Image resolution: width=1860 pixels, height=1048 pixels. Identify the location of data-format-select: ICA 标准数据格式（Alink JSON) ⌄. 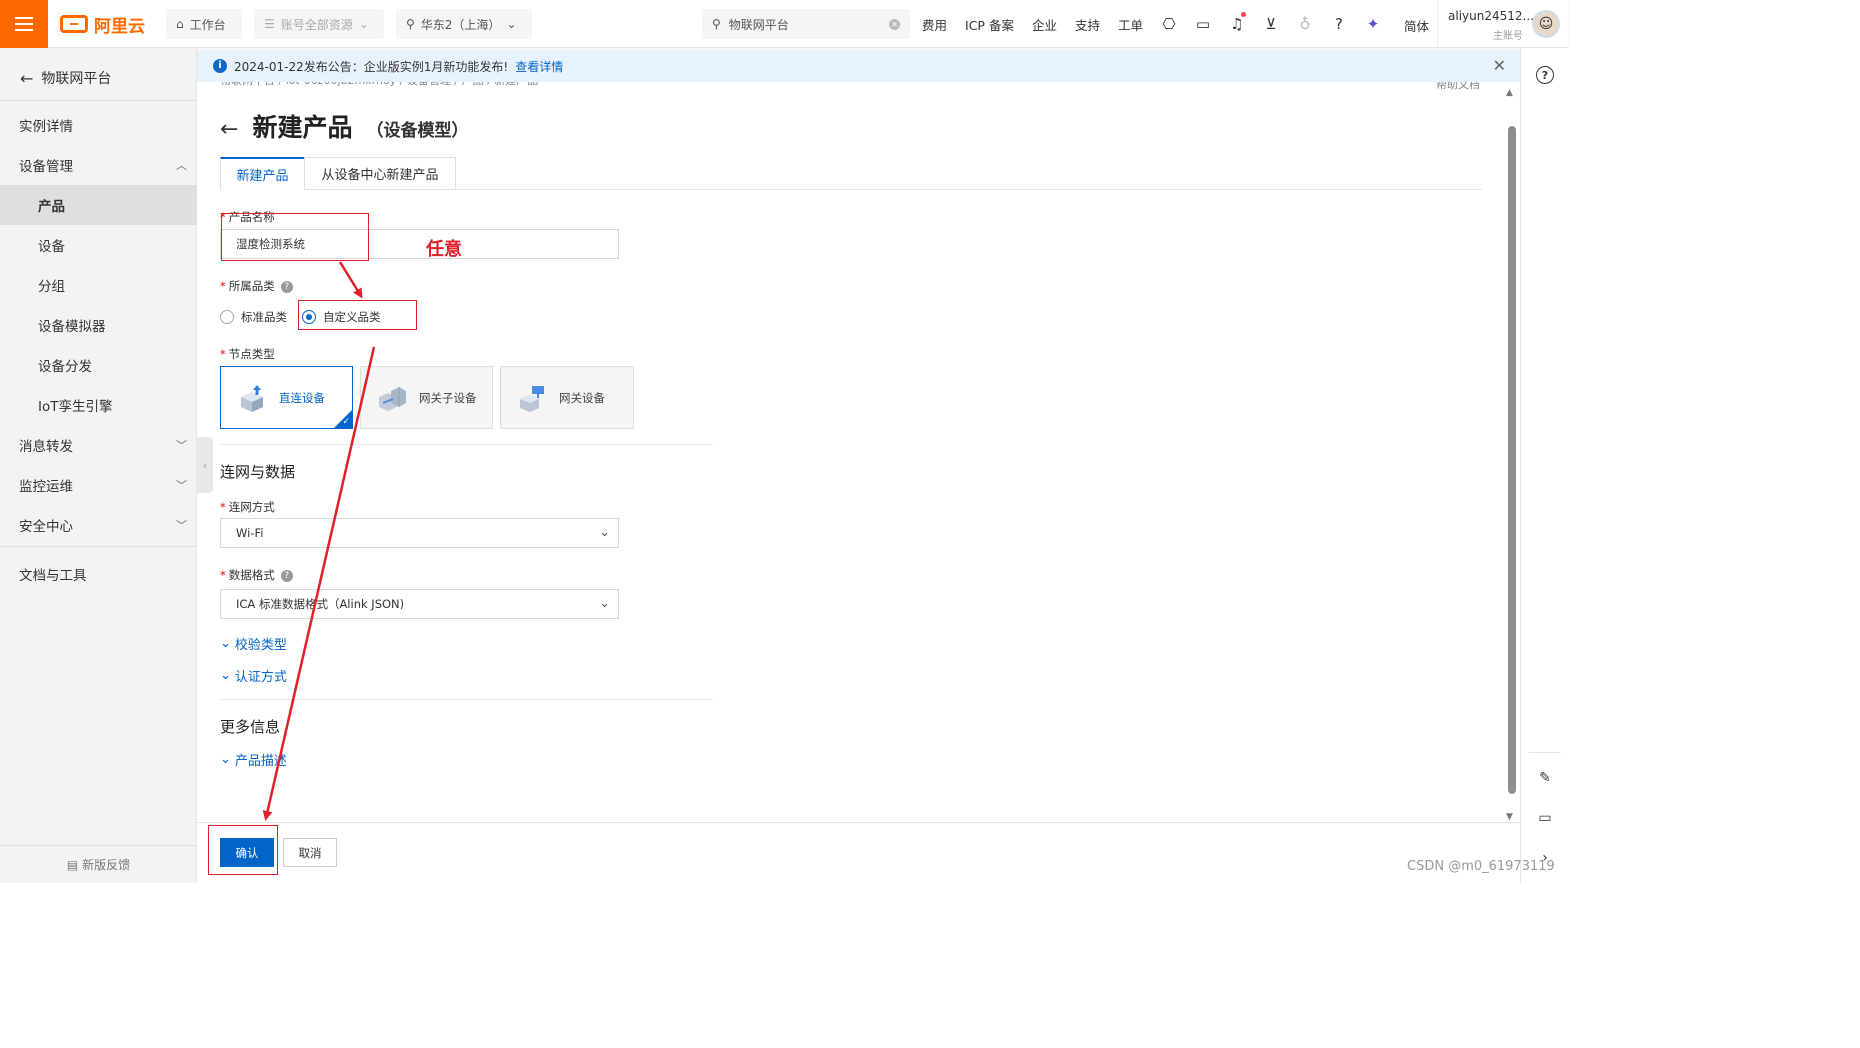
(419, 604).